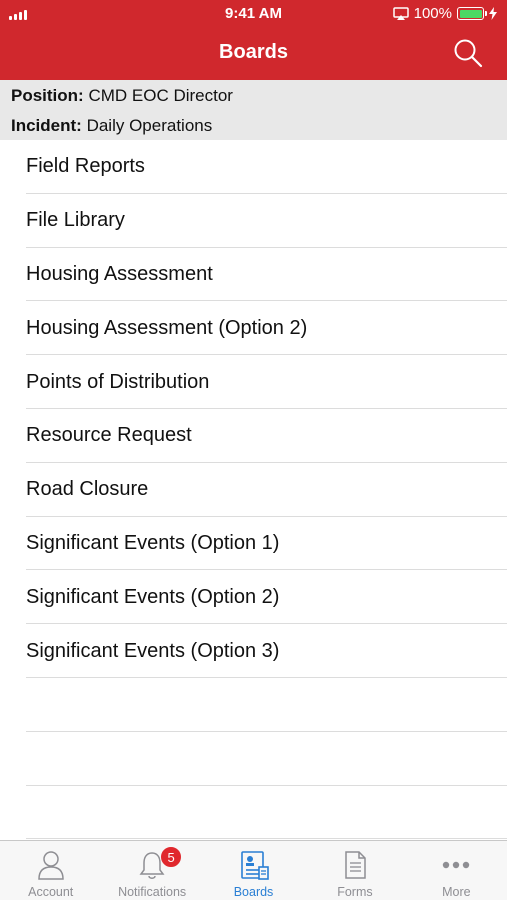  Describe the element at coordinates (149, 125) in the screenshot. I see `incident-value: Daily Operations` at that location.